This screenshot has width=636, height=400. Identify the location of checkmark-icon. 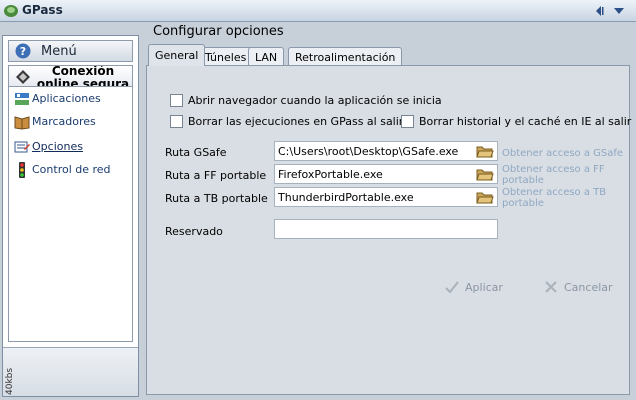
(452, 287).